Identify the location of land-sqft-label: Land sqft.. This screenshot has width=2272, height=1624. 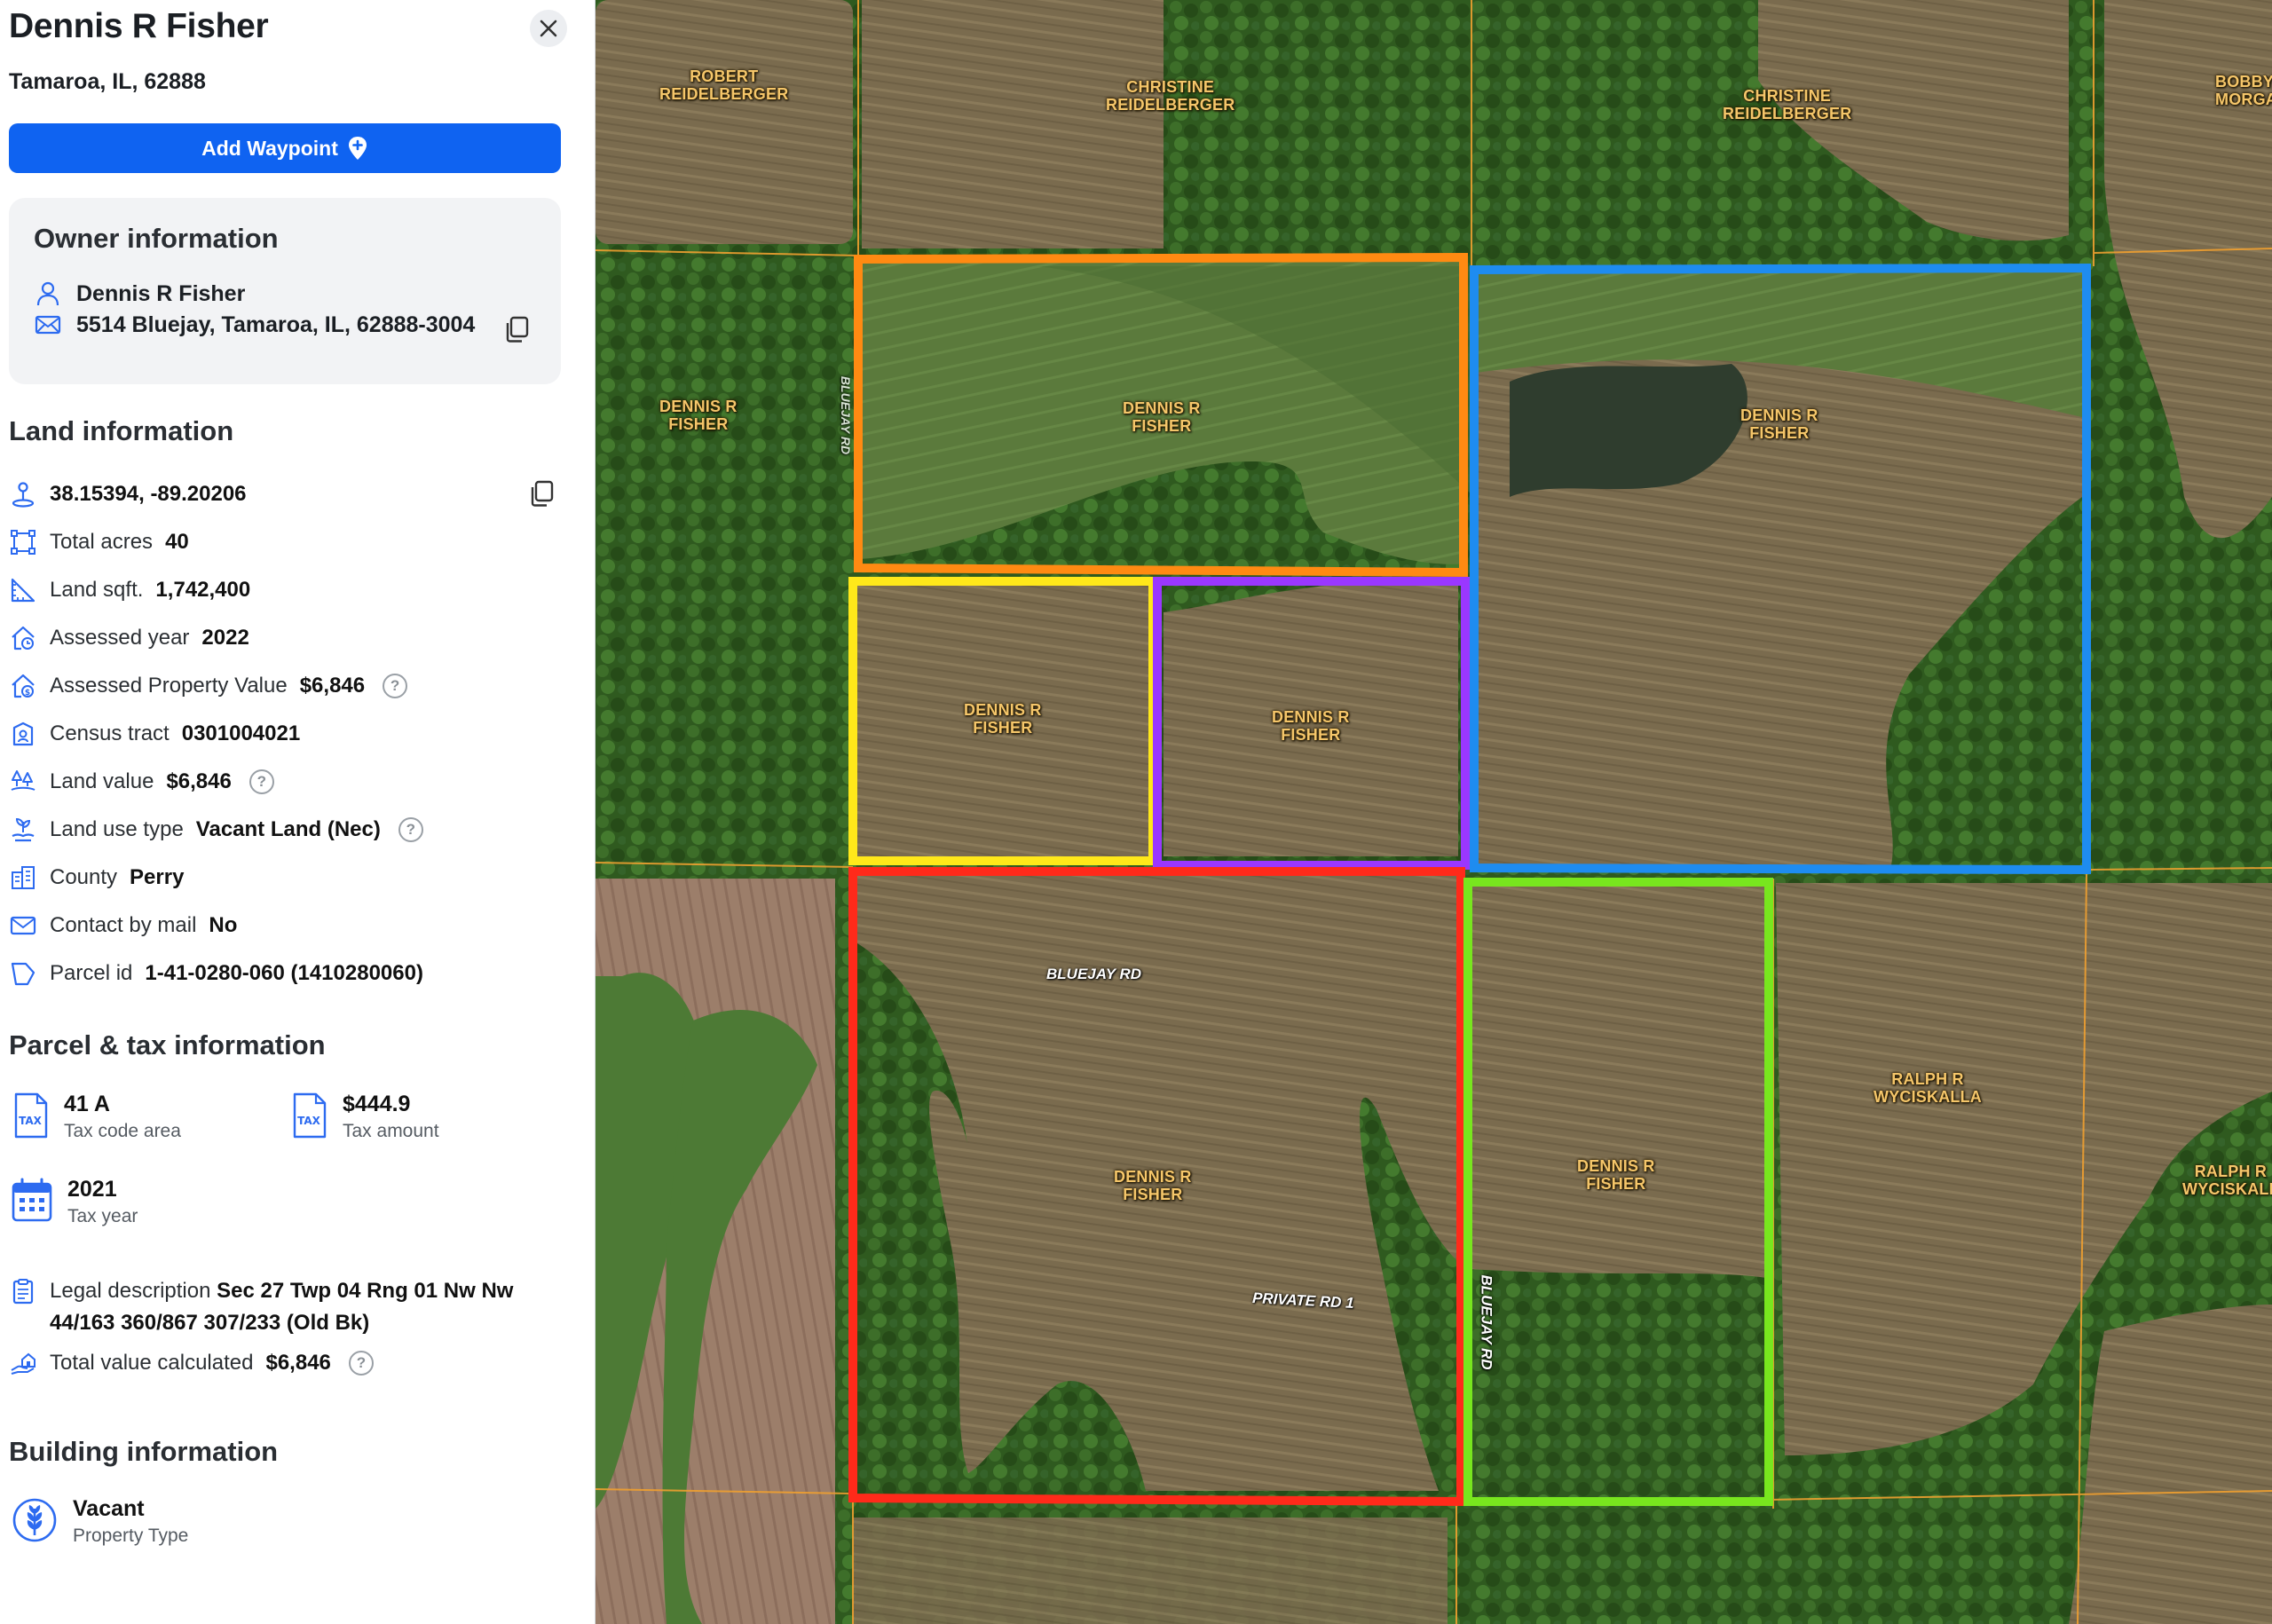
(97, 590).